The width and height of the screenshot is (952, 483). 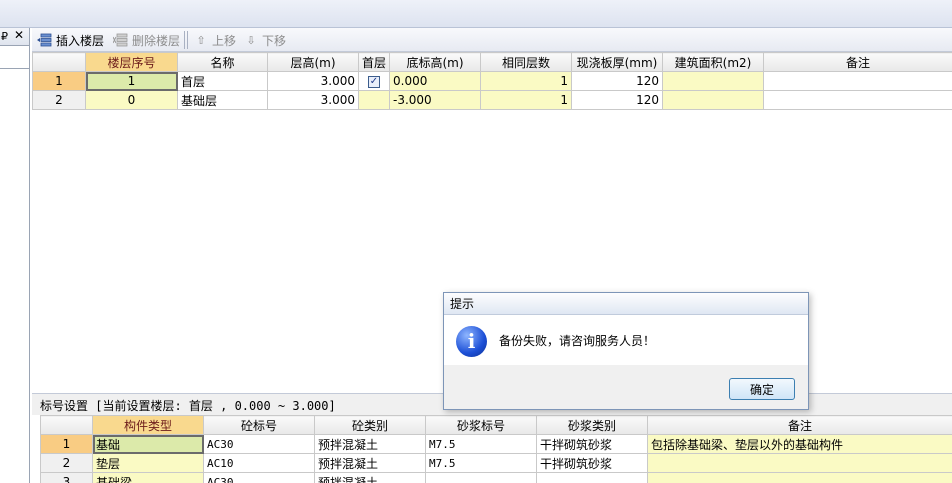 I want to click on component-type-cell: 基础梁, so click(x=148, y=477).